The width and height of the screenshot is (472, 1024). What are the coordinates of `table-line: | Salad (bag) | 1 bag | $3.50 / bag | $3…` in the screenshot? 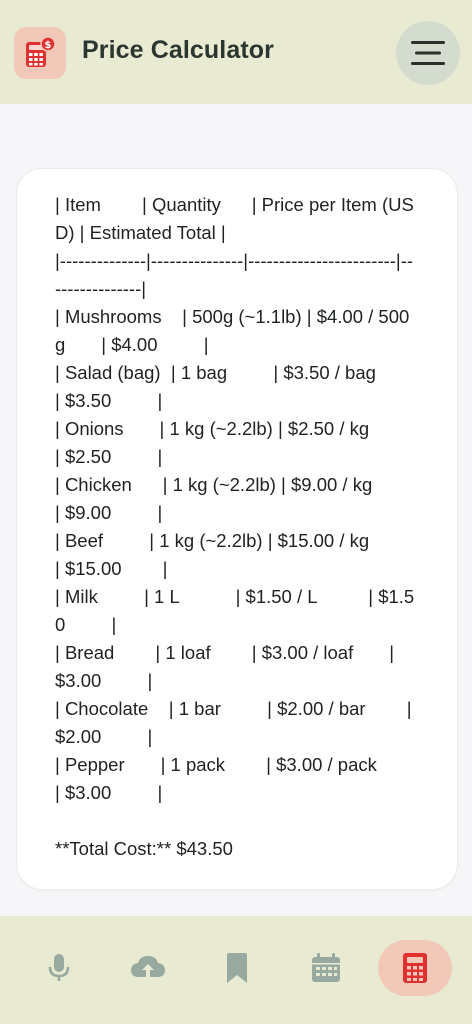 It's located at (236, 386).